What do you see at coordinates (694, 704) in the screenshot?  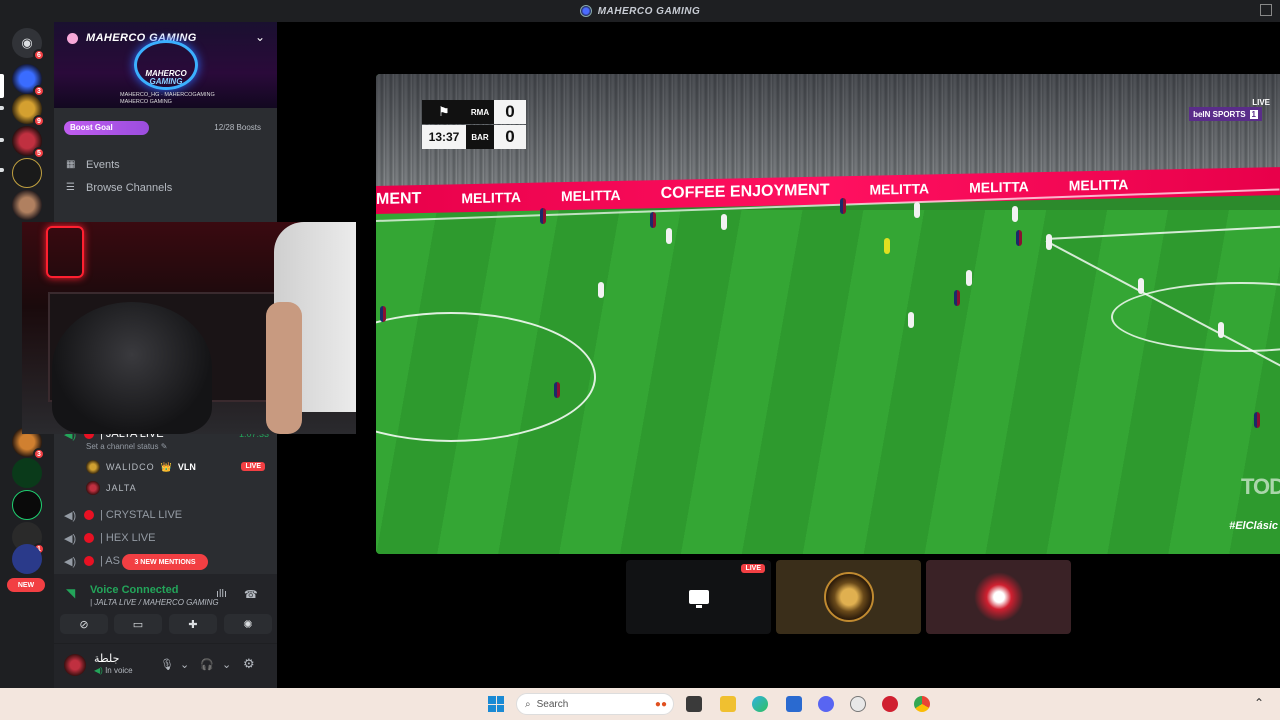 I see `task-view-icon` at bounding box center [694, 704].